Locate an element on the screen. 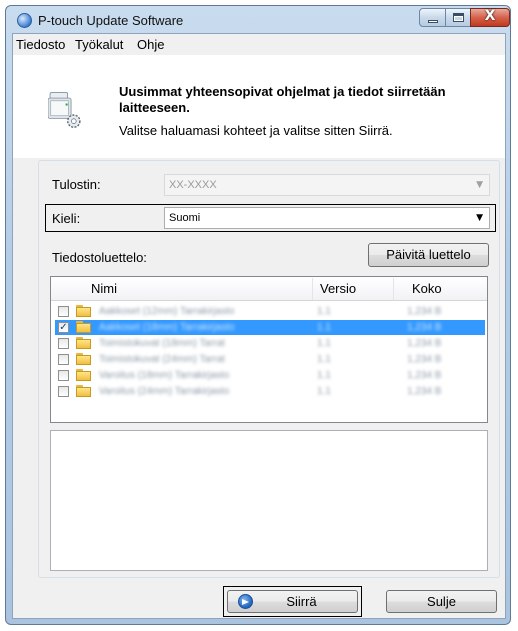 The image size is (518, 631). column-version: Versio is located at coordinates (338, 288).